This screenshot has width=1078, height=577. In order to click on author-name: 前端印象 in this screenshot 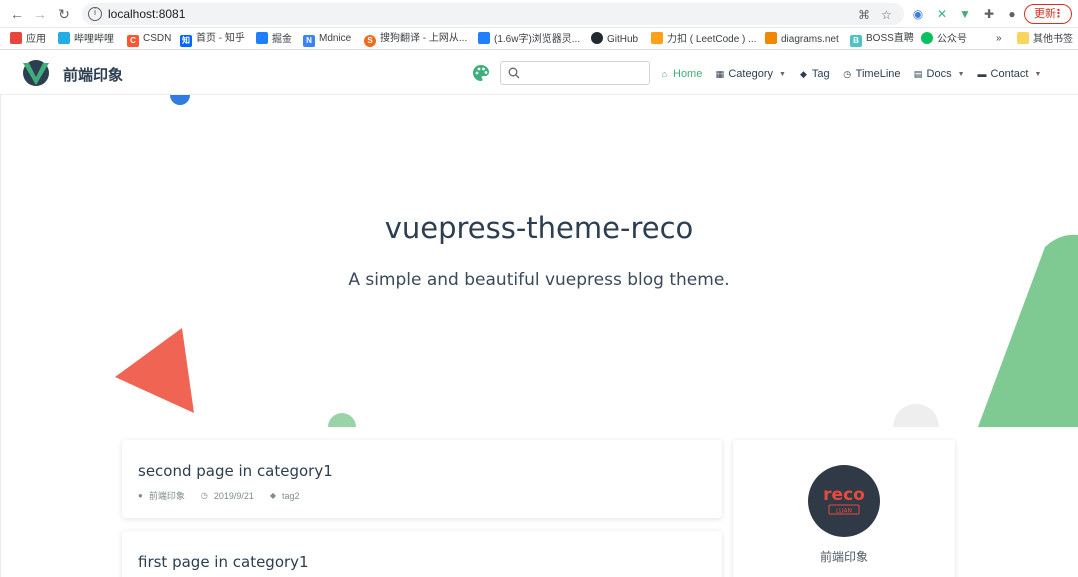, I will do `click(843, 557)`.